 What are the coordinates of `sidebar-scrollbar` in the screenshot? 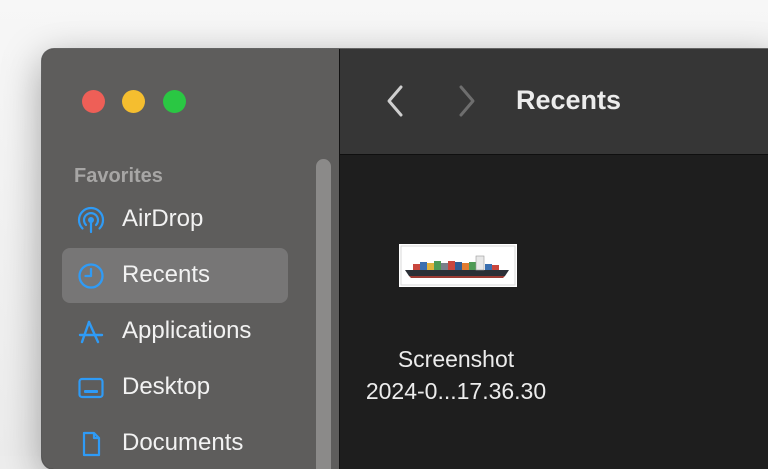 It's located at (323, 314).